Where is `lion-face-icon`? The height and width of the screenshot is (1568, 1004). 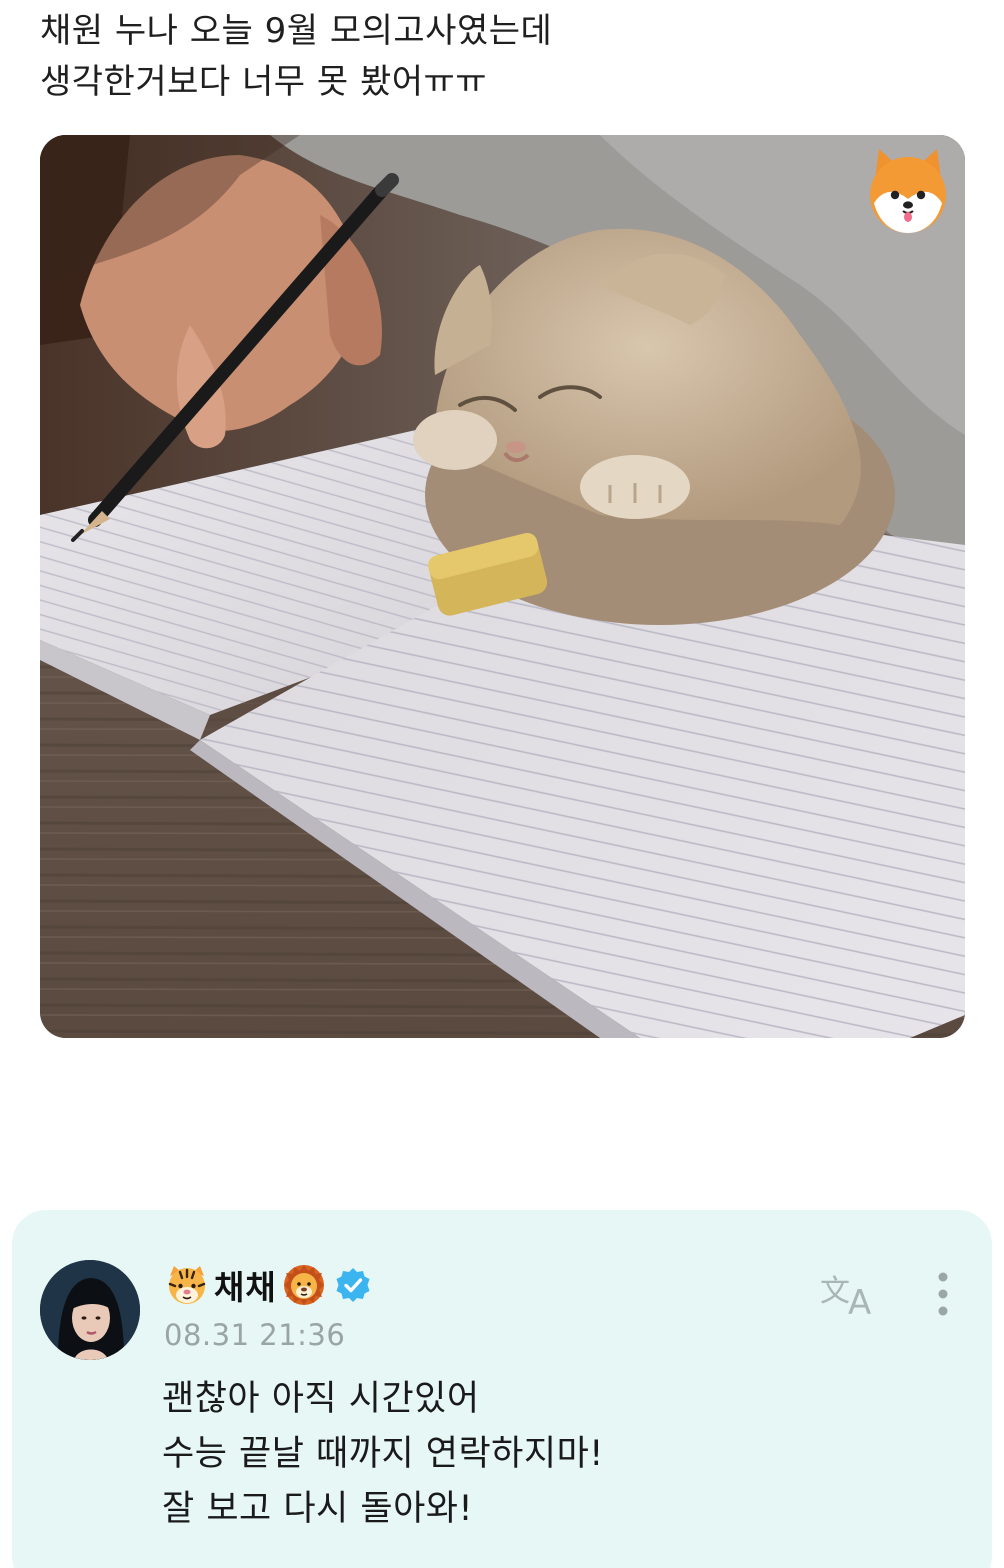
lion-face-icon is located at coordinates (304, 1285).